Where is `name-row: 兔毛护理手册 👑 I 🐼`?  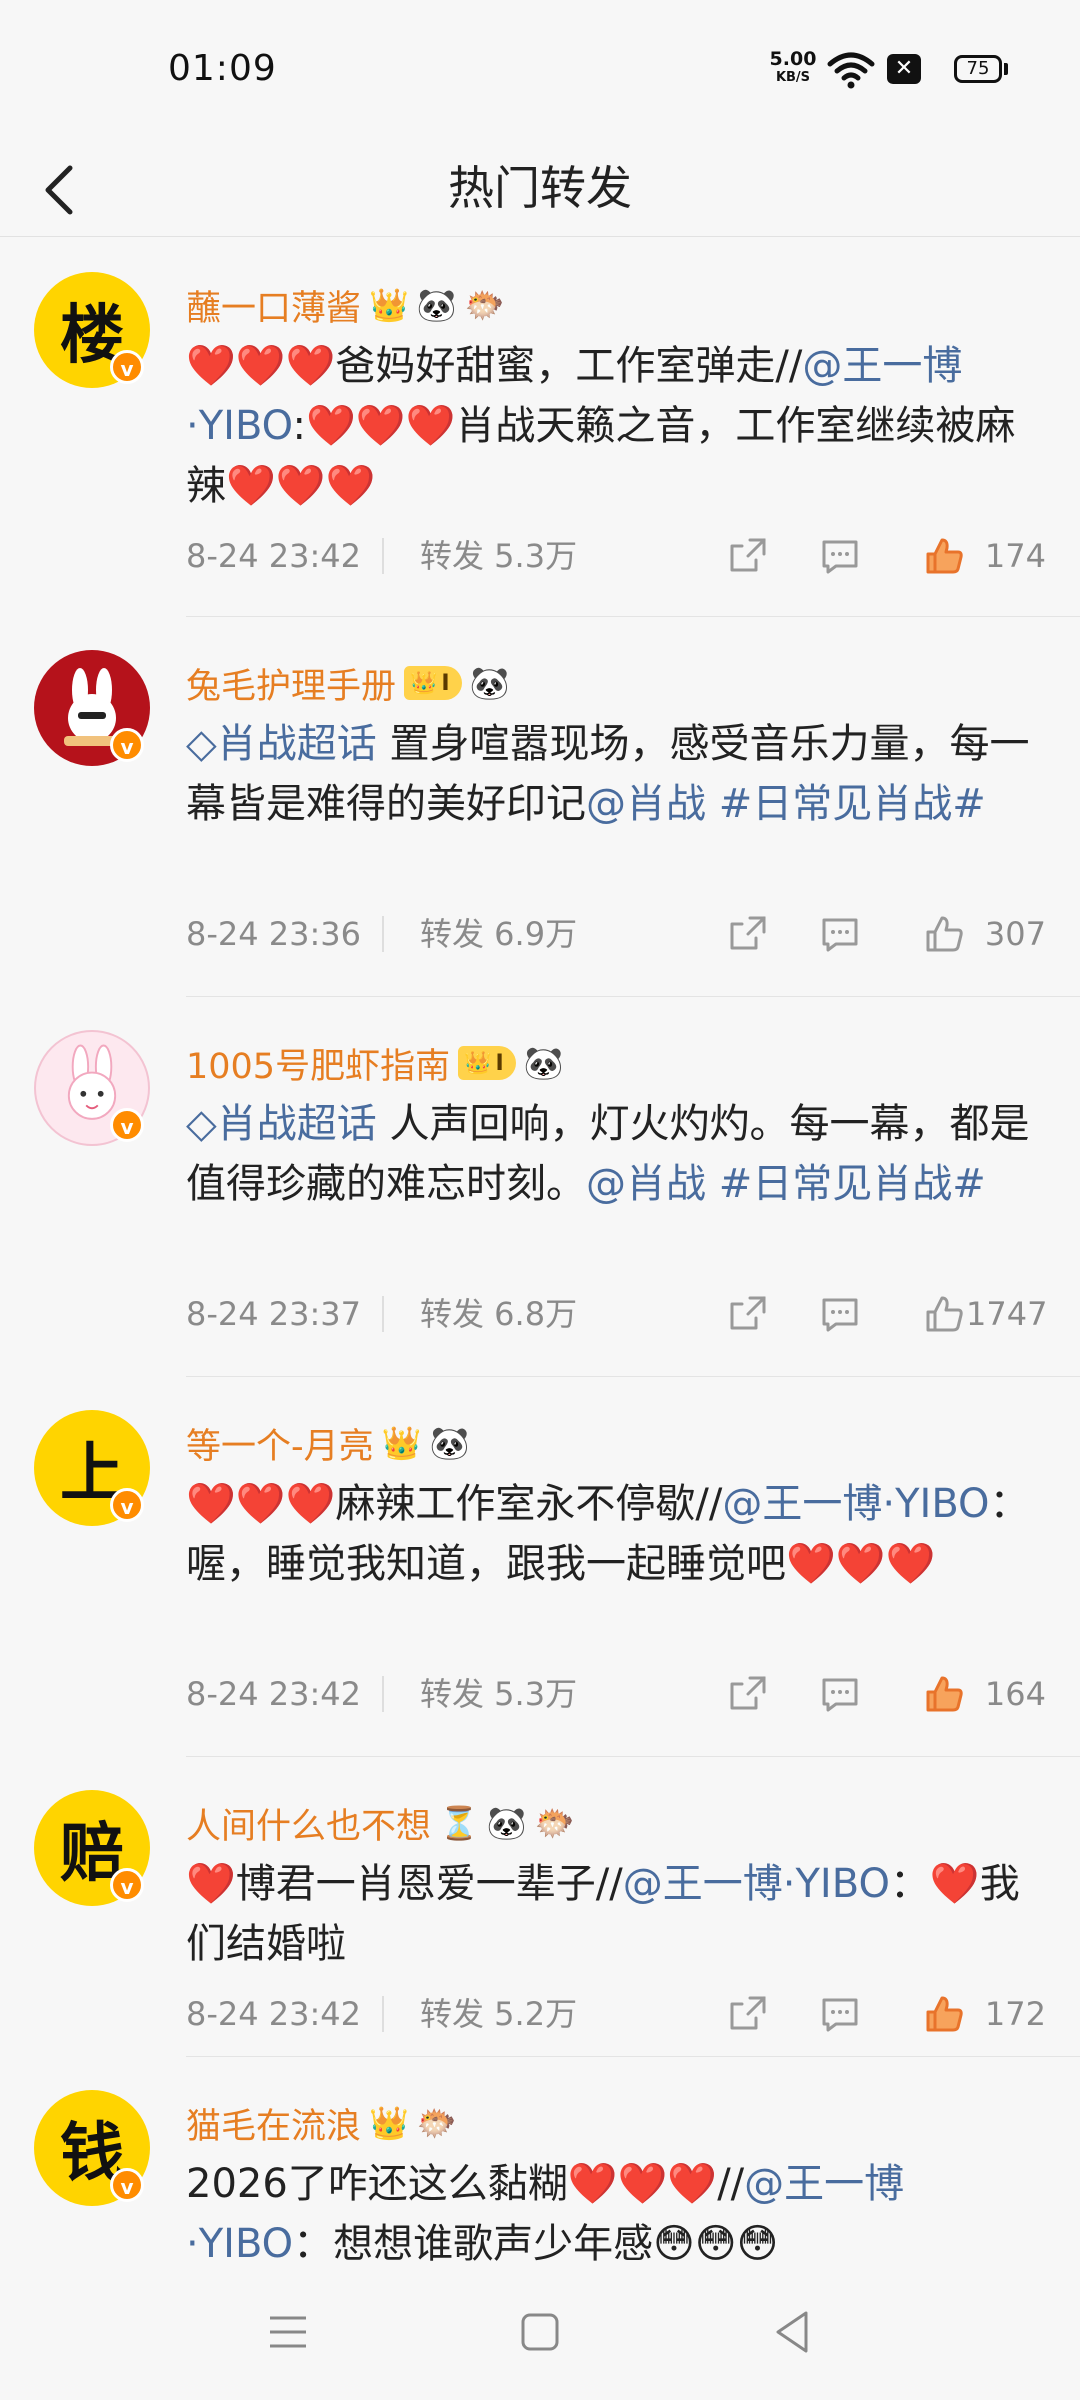
name-row: 兔毛护理手册 👑 I 🐼 is located at coordinates (347, 683).